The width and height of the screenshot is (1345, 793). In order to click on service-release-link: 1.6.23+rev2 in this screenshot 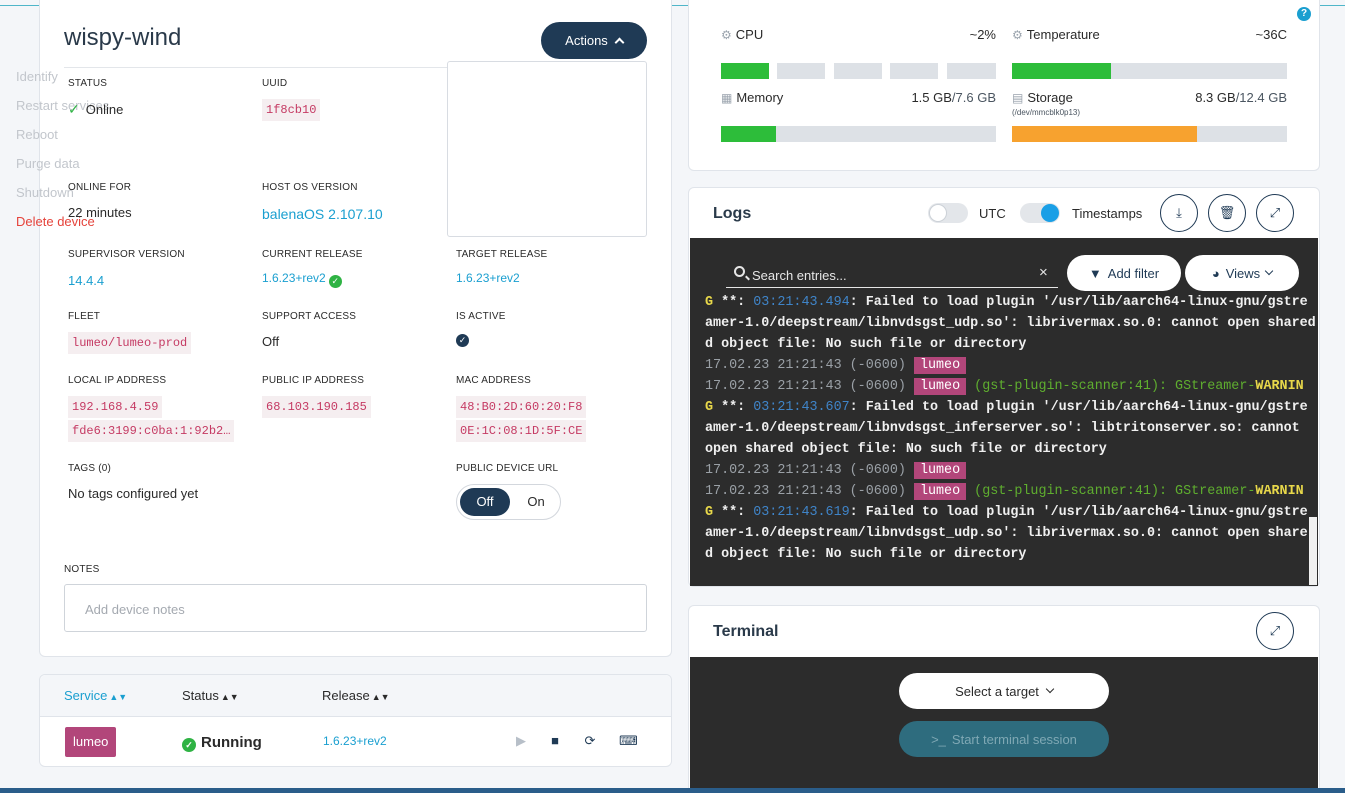, I will do `click(355, 741)`.